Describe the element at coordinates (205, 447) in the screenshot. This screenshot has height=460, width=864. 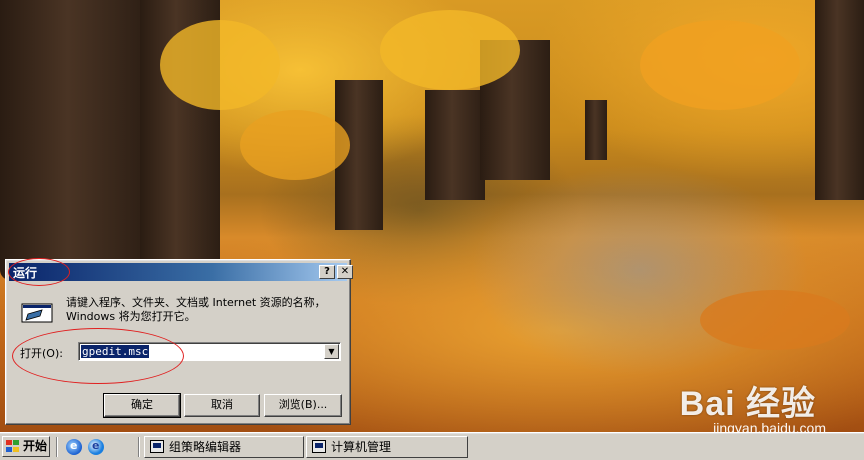
I see `task-label: 组策略编辑器` at that location.